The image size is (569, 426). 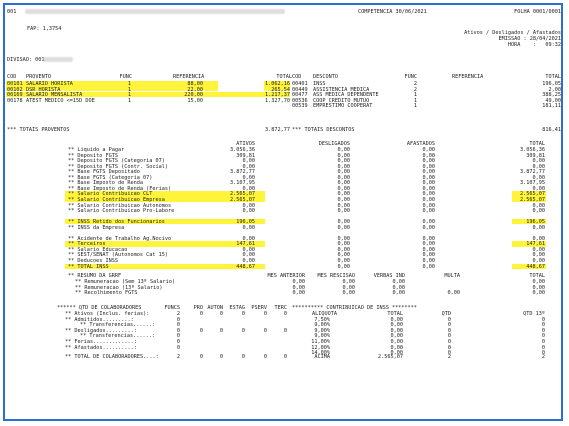 I want to click on totais-descontos-label: *** TOTAIS DESCONTOS, so click(x=323, y=130).